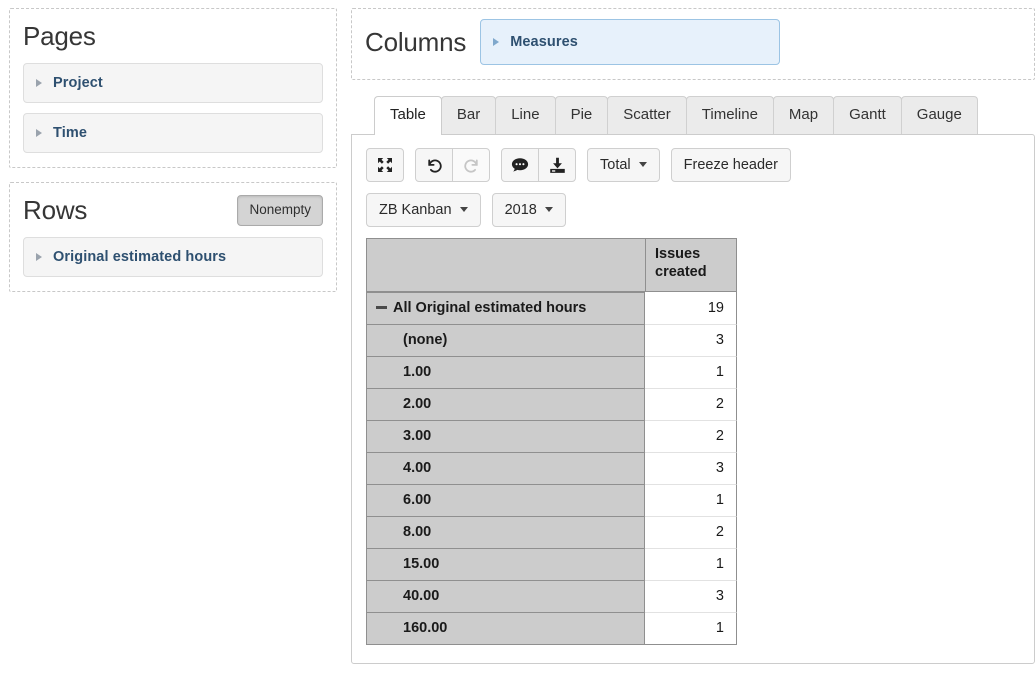 The image size is (1035, 684). I want to click on download-icon, so click(557, 165).